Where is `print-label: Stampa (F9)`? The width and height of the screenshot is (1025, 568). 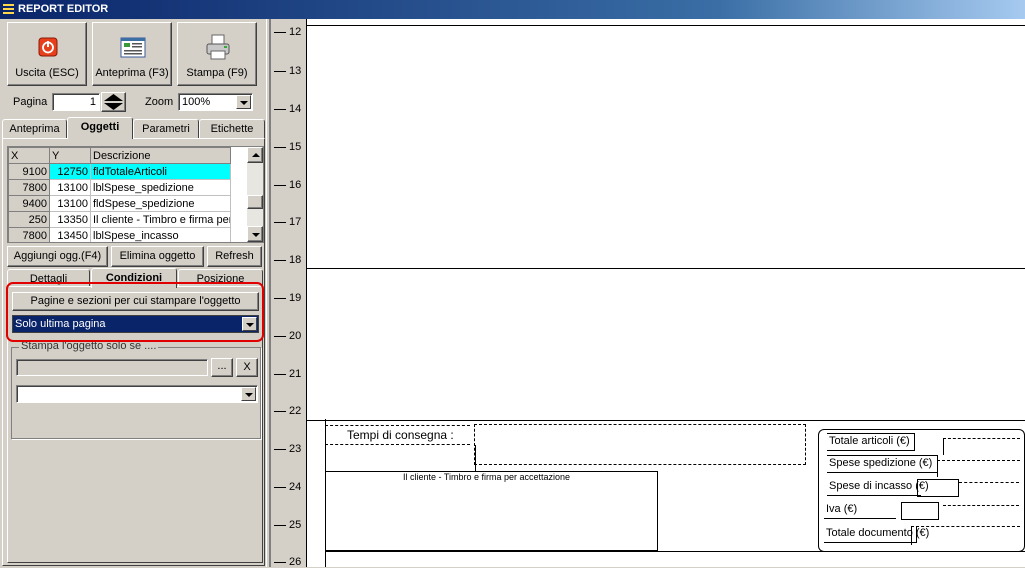 print-label: Stampa (F9) is located at coordinates (217, 73).